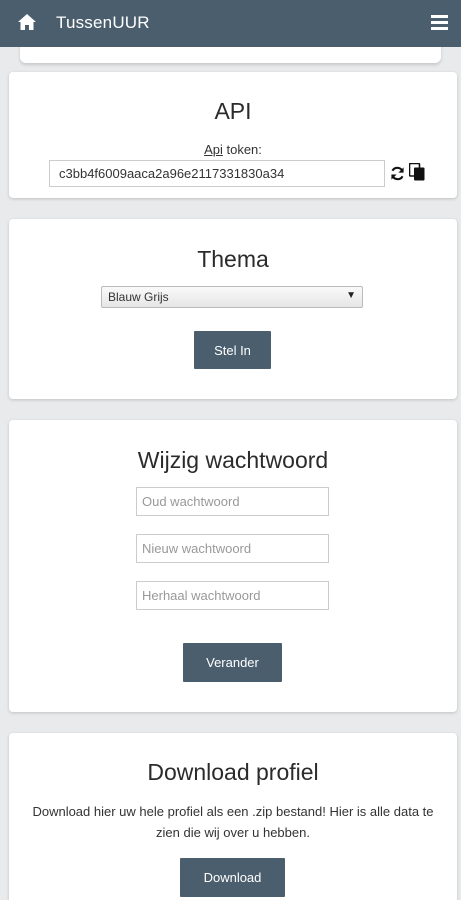 This screenshot has width=461, height=900. I want to click on repeat-password-field: Herhaal wachtwoord, so click(232, 595).